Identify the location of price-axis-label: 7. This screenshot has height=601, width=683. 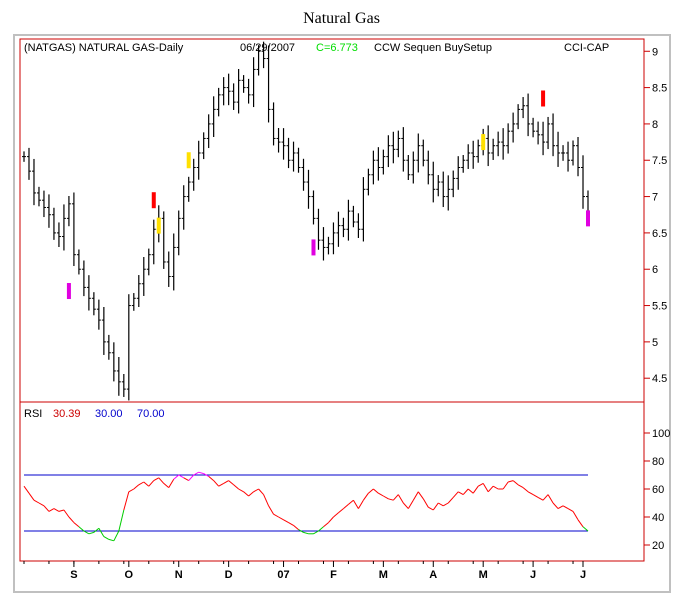
(655, 198).